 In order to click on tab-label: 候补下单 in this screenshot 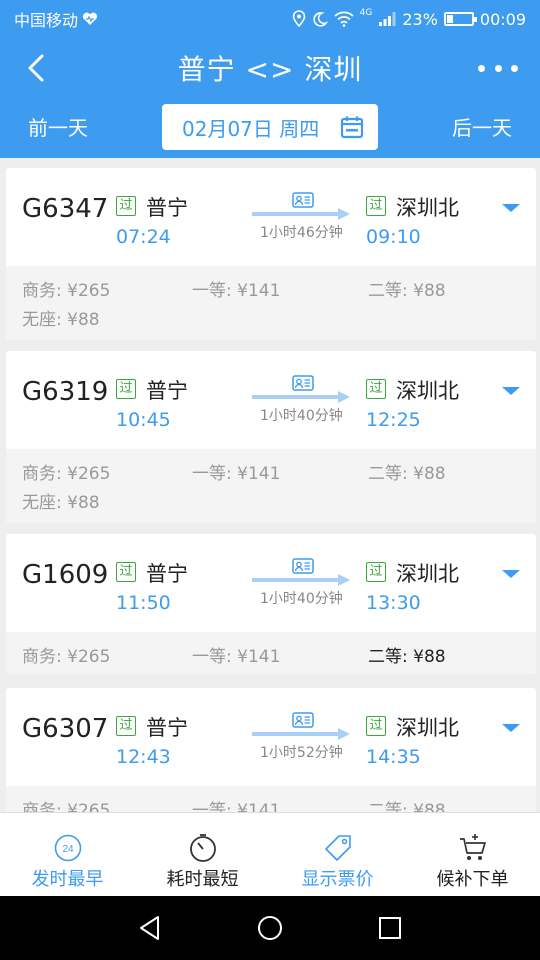, I will do `click(472, 879)`.